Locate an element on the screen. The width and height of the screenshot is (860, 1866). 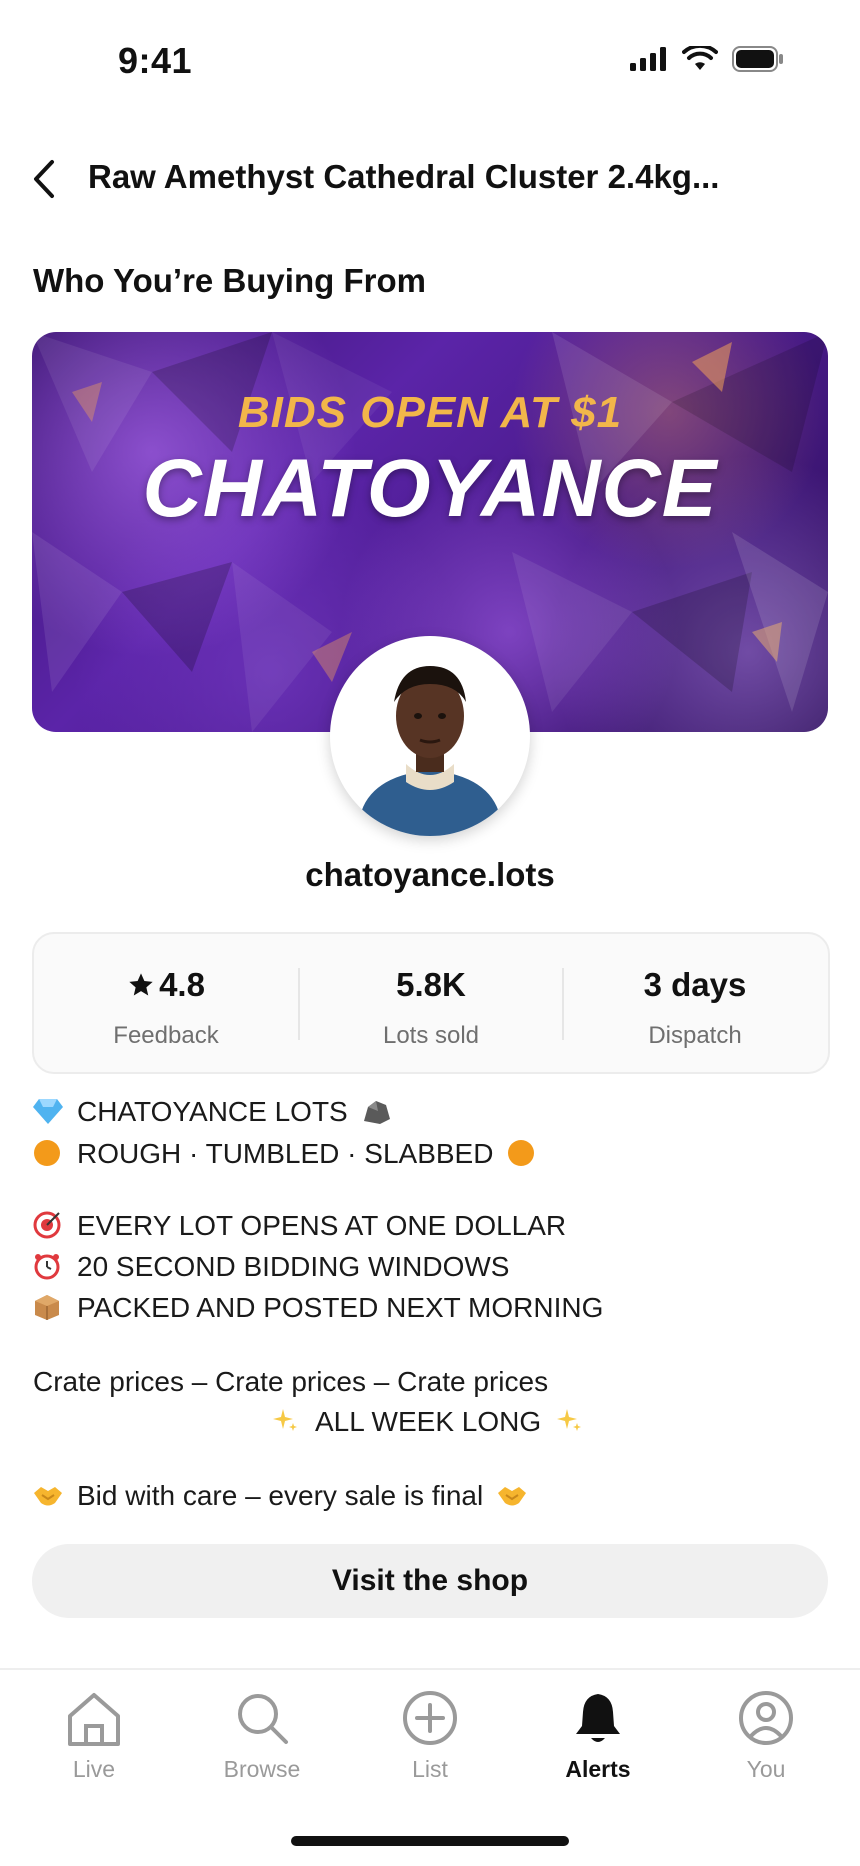
stat-feedback: 4.8 Feedback is located at coordinates (166, 1003).